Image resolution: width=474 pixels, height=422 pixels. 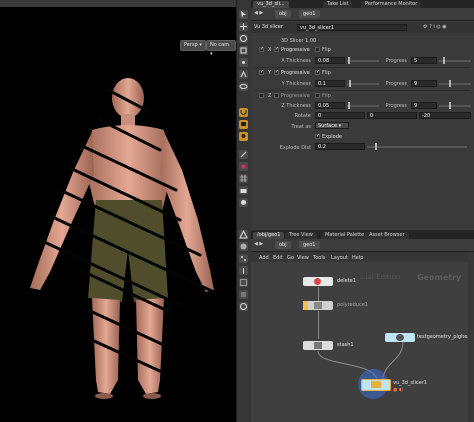 I want to click on lighting-toggle-button, so click(x=243, y=136).